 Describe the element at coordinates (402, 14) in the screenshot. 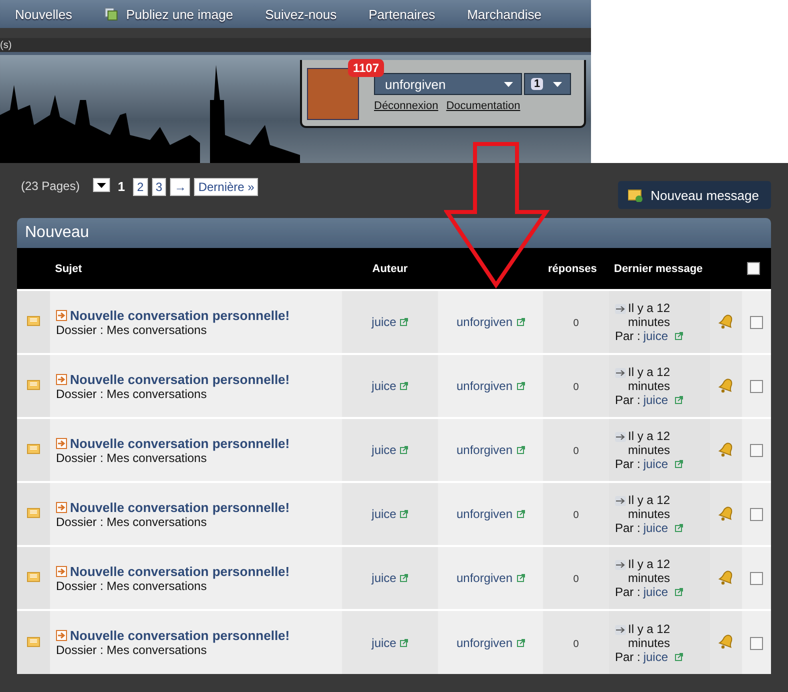

I see `nav-link: Partenaires` at that location.